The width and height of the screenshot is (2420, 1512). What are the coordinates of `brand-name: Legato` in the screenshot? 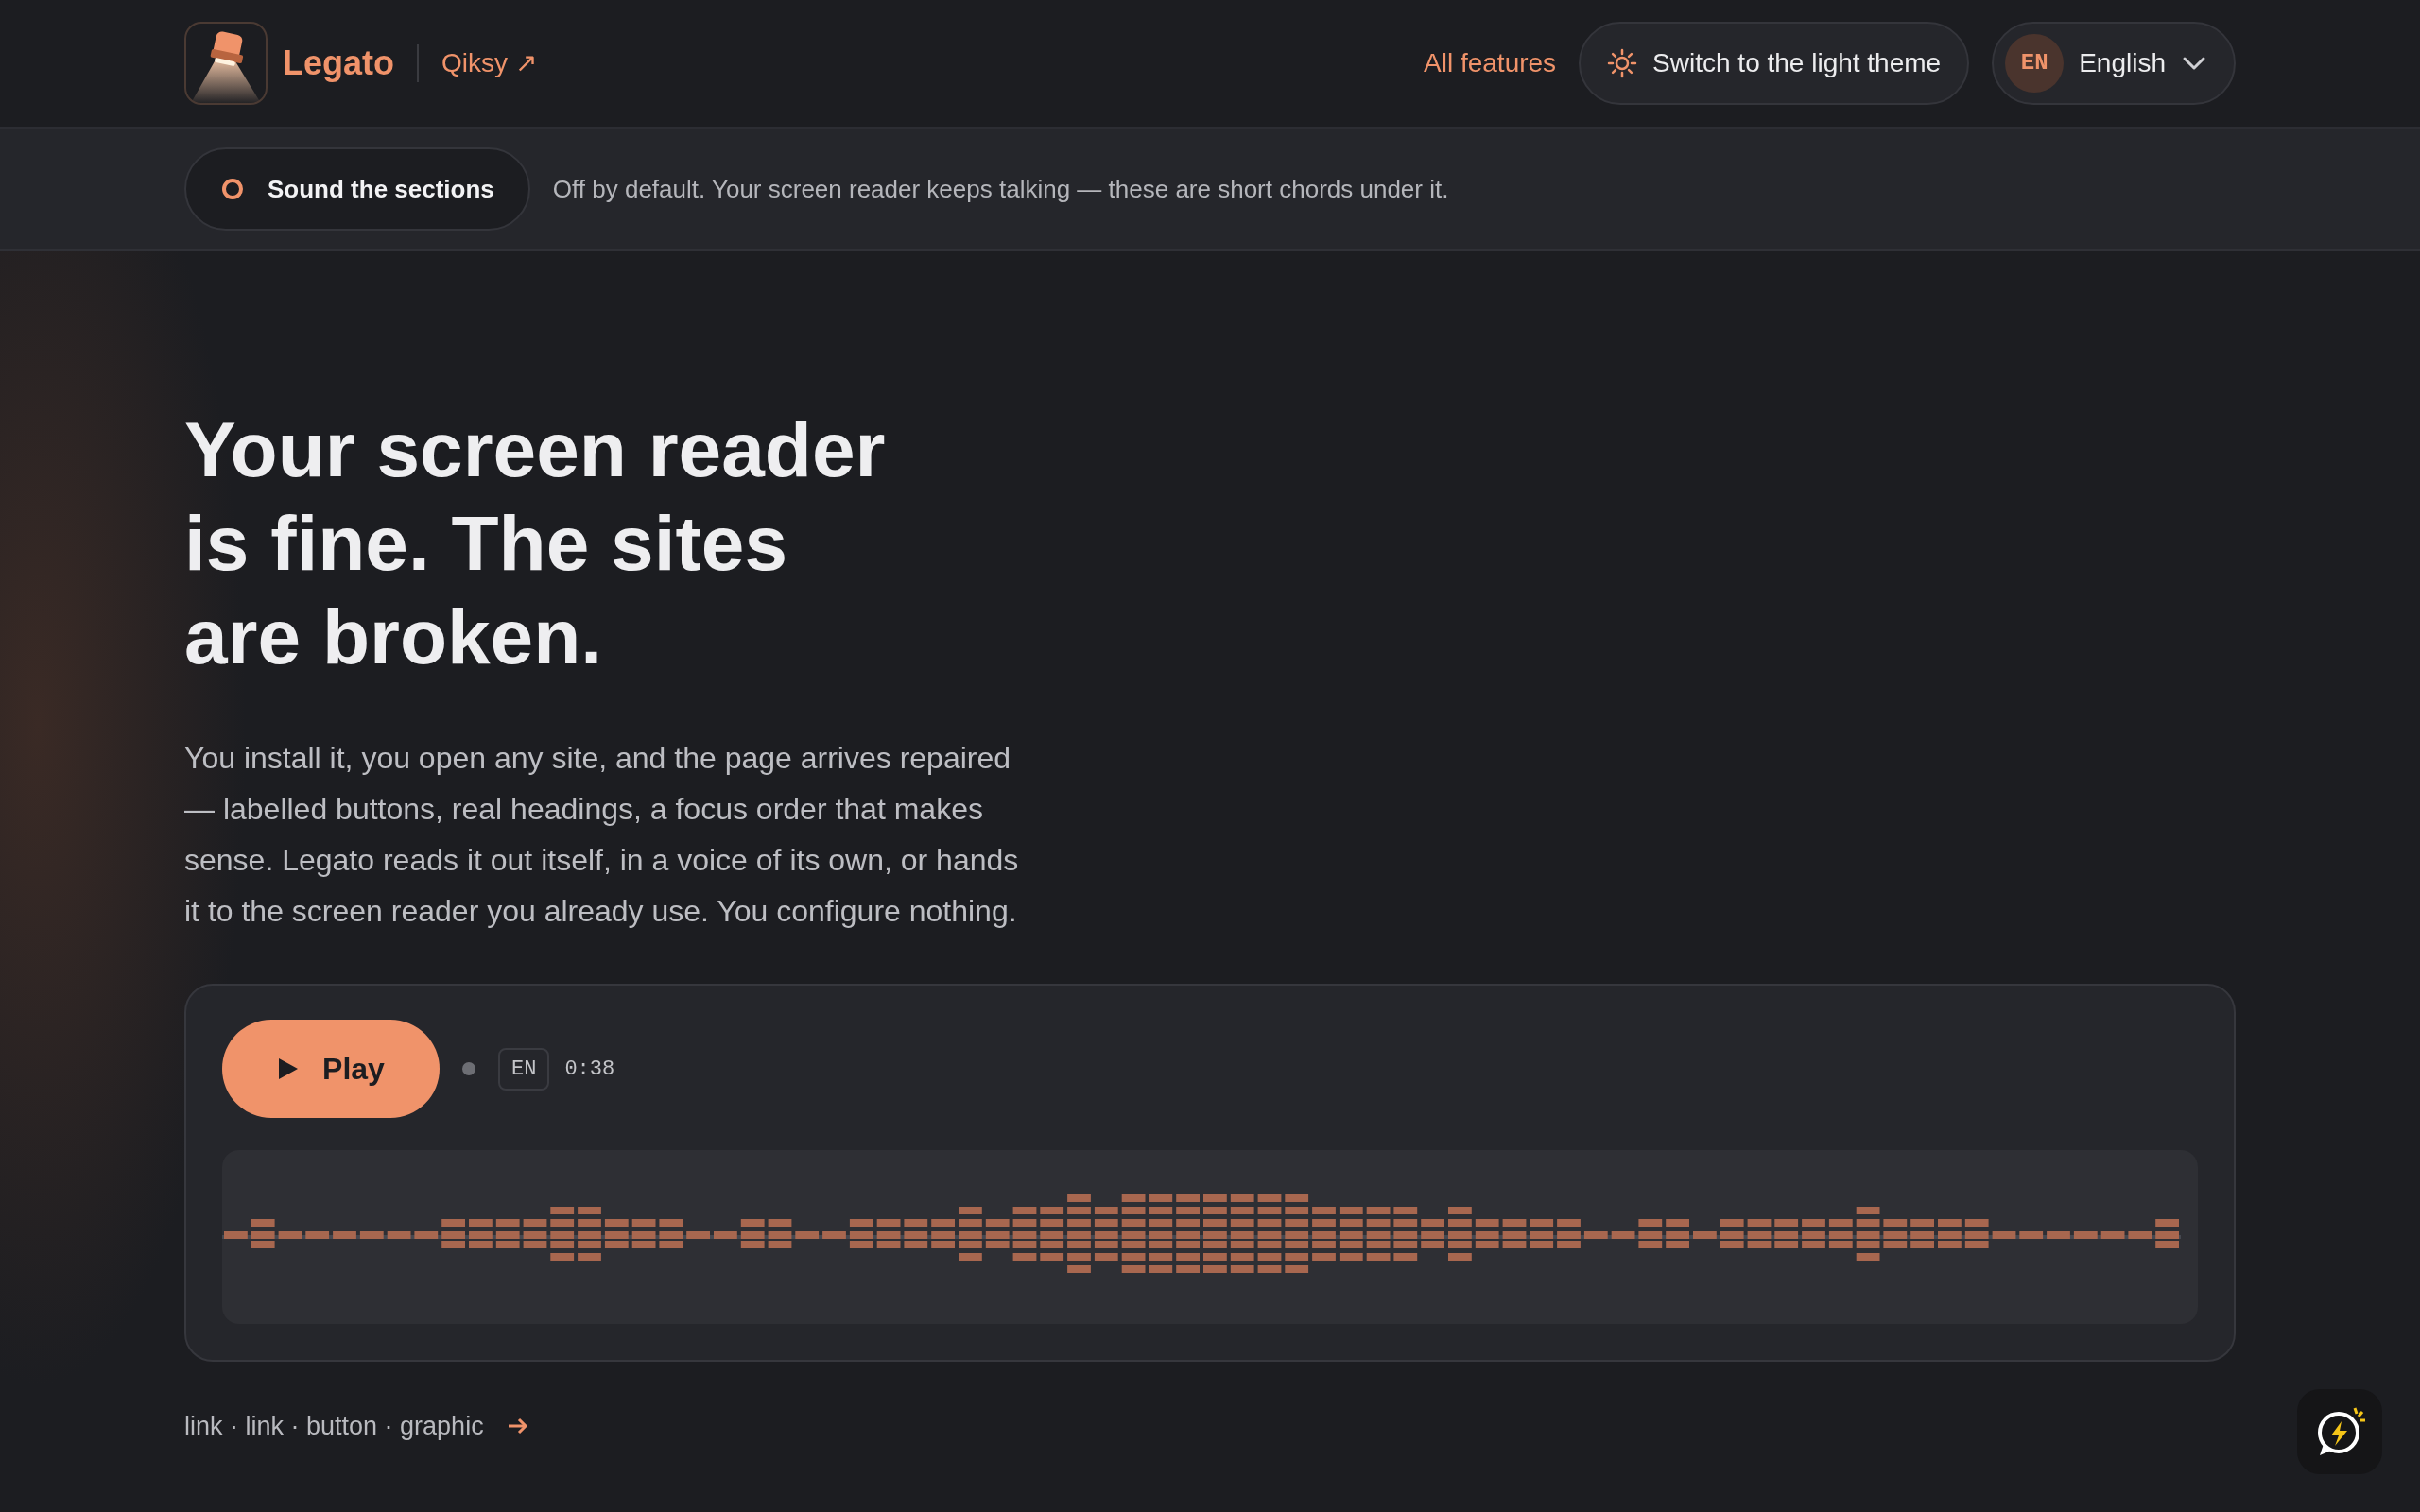 It's located at (338, 63).